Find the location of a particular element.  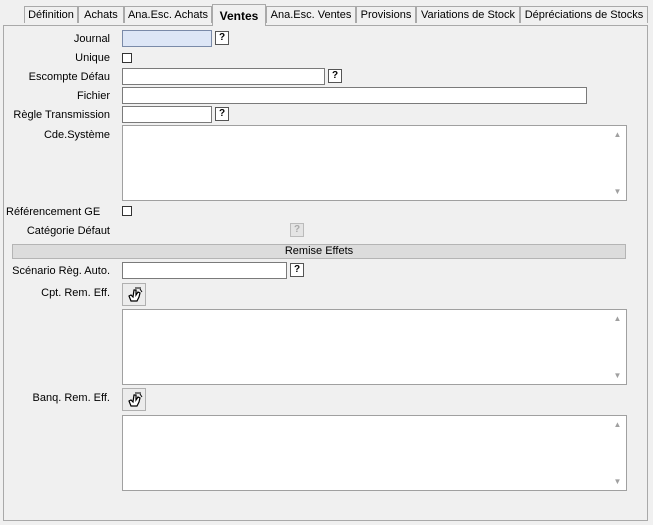

tab-depreciations-de-stocks: Dépréciations de Stocks is located at coordinates (584, 14).